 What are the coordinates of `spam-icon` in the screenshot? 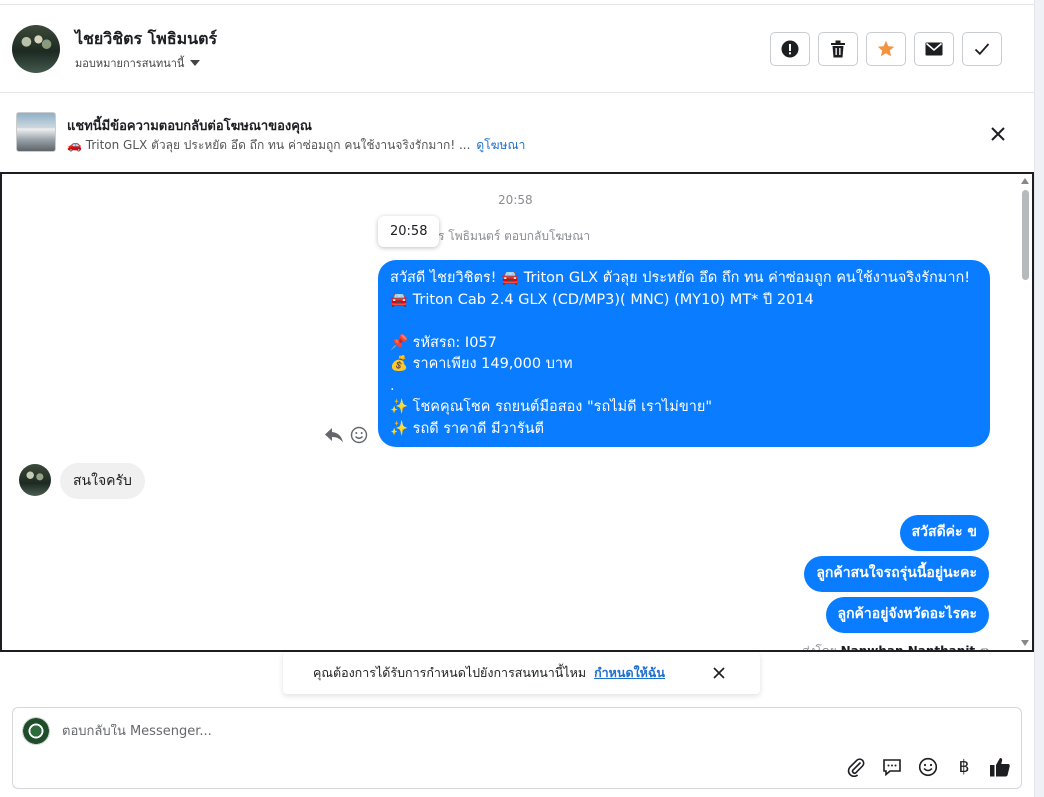 It's located at (790, 49).